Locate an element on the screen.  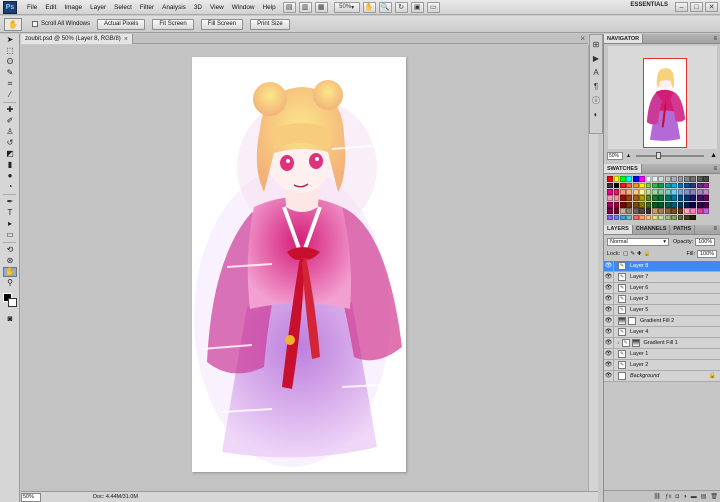
bridge-icon: ▤ is located at coordinates (289, 7).